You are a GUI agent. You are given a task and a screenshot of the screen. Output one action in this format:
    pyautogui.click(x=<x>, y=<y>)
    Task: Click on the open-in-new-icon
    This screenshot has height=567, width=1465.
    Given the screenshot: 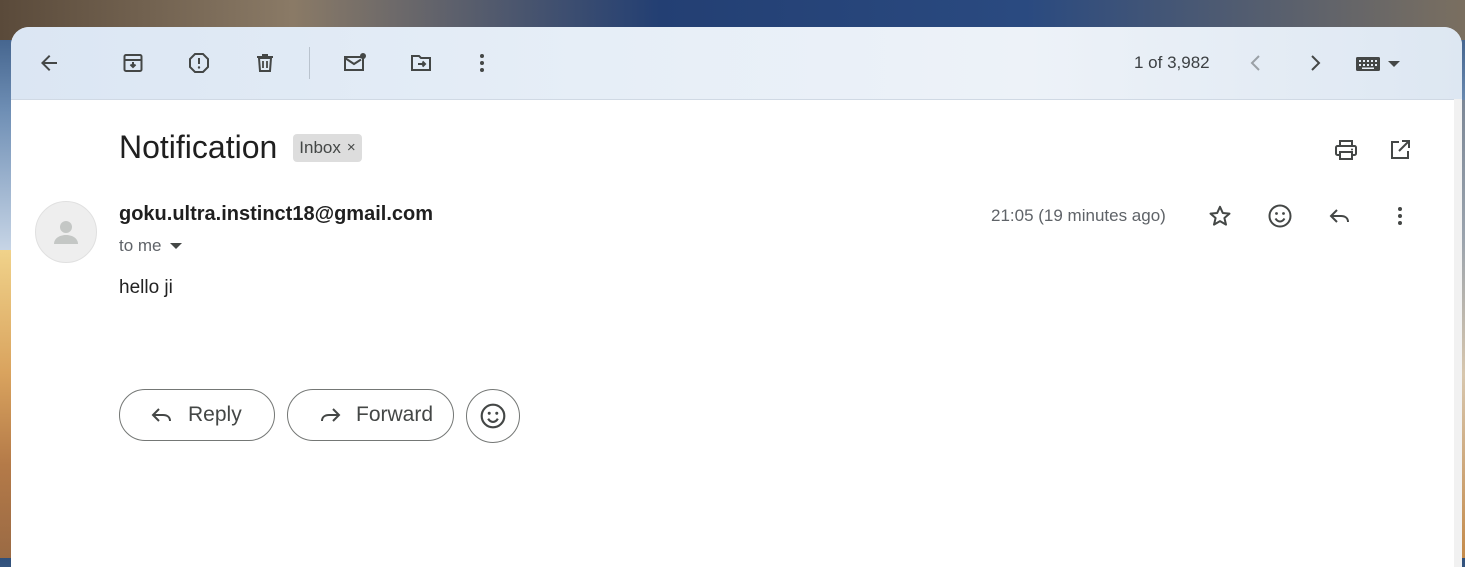 What is the action you would take?
    pyautogui.click(x=1400, y=150)
    